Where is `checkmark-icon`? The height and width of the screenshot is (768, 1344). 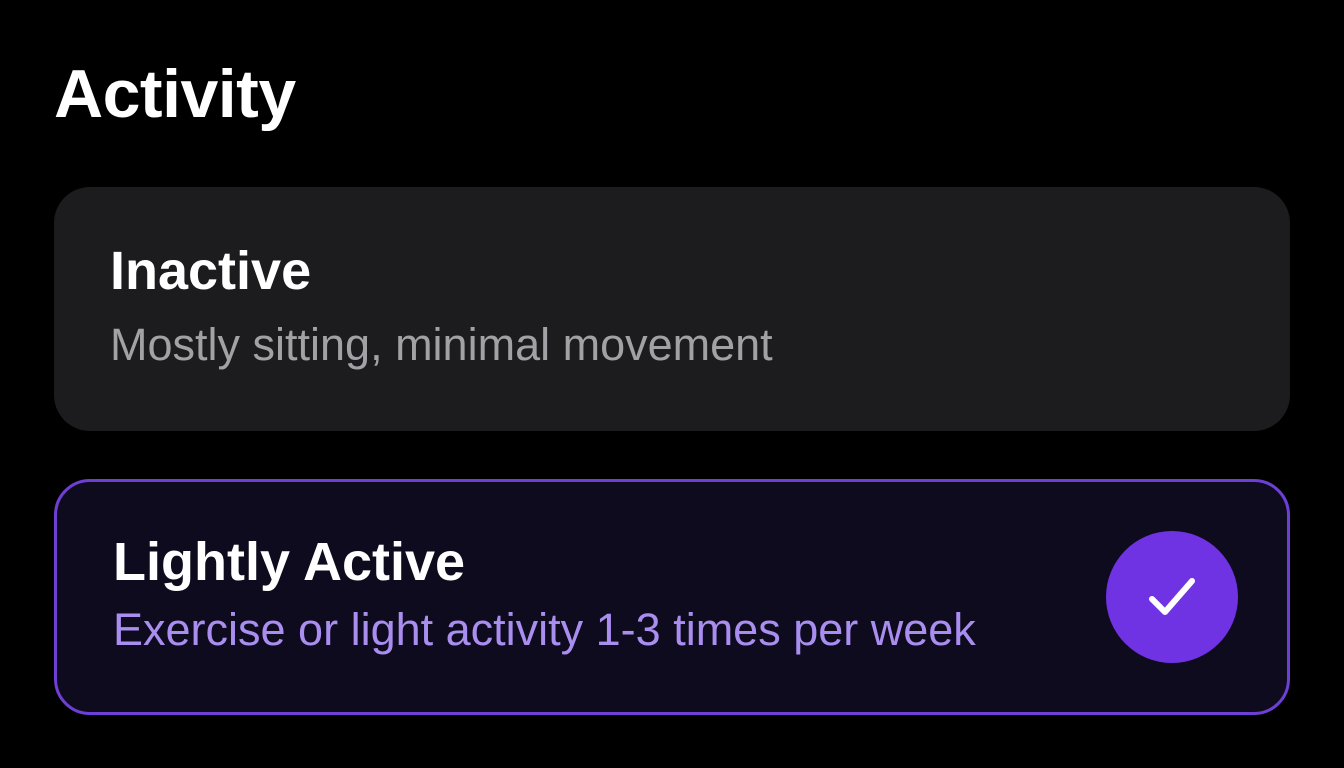
checkmark-icon is located at coordinates (1172, 596).